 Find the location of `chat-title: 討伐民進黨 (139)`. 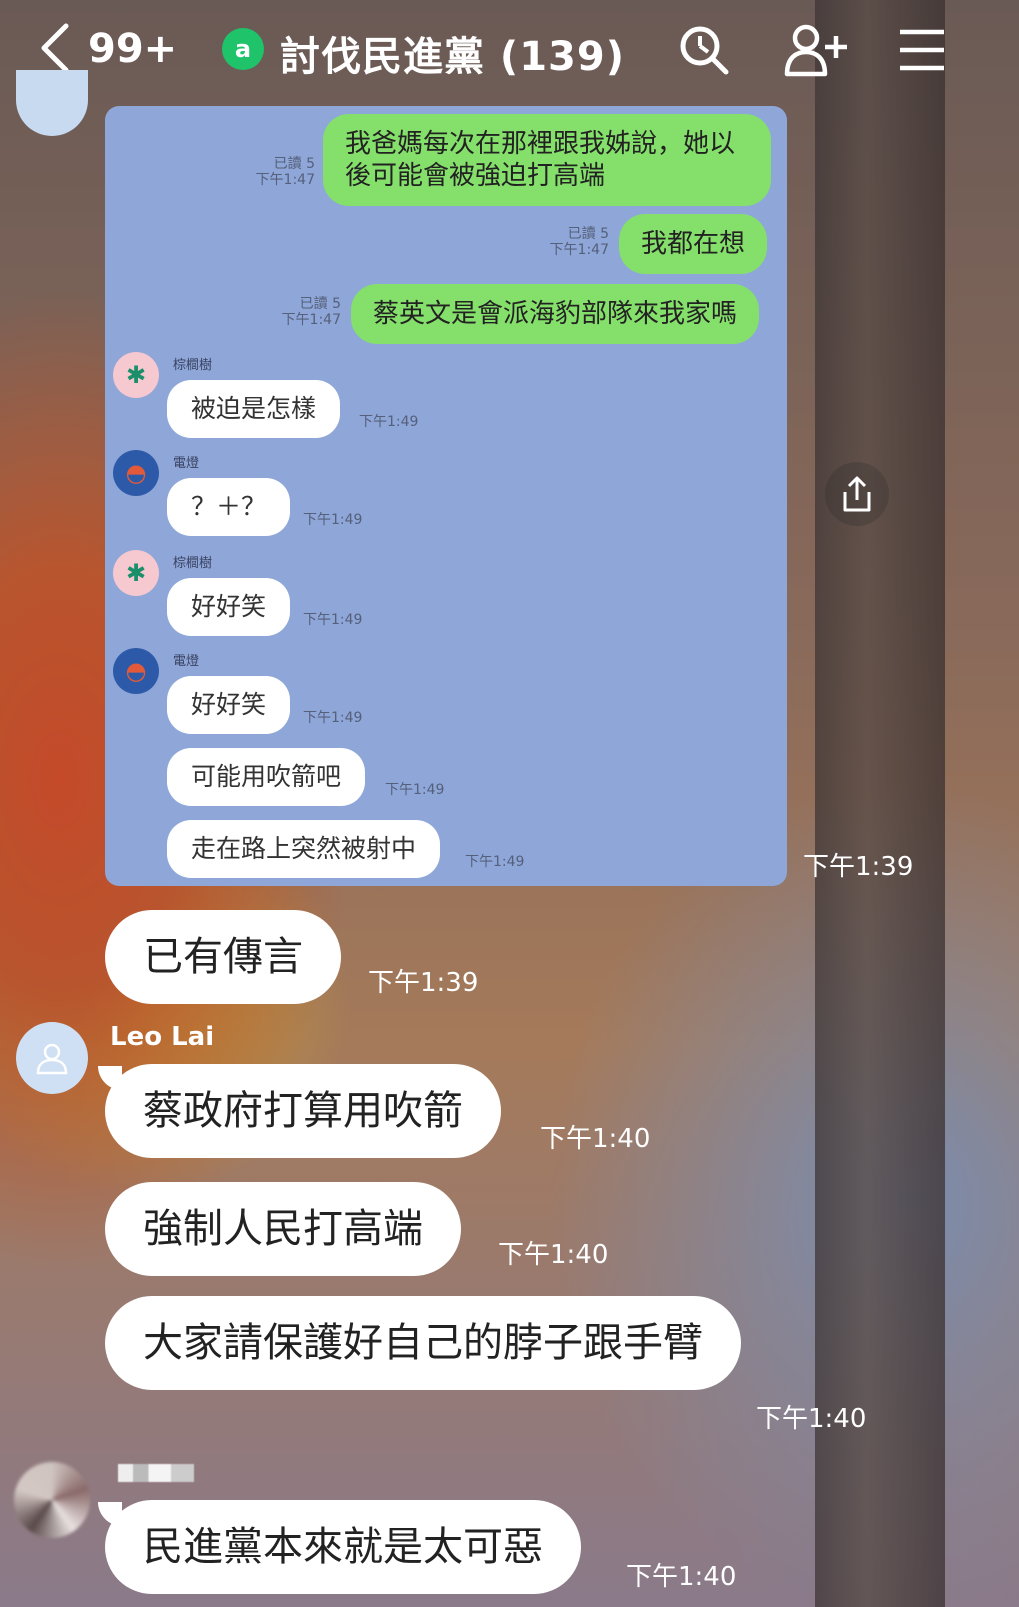

chat-title: 討伐民進黨 (139) is located at coordinates (452, 57).